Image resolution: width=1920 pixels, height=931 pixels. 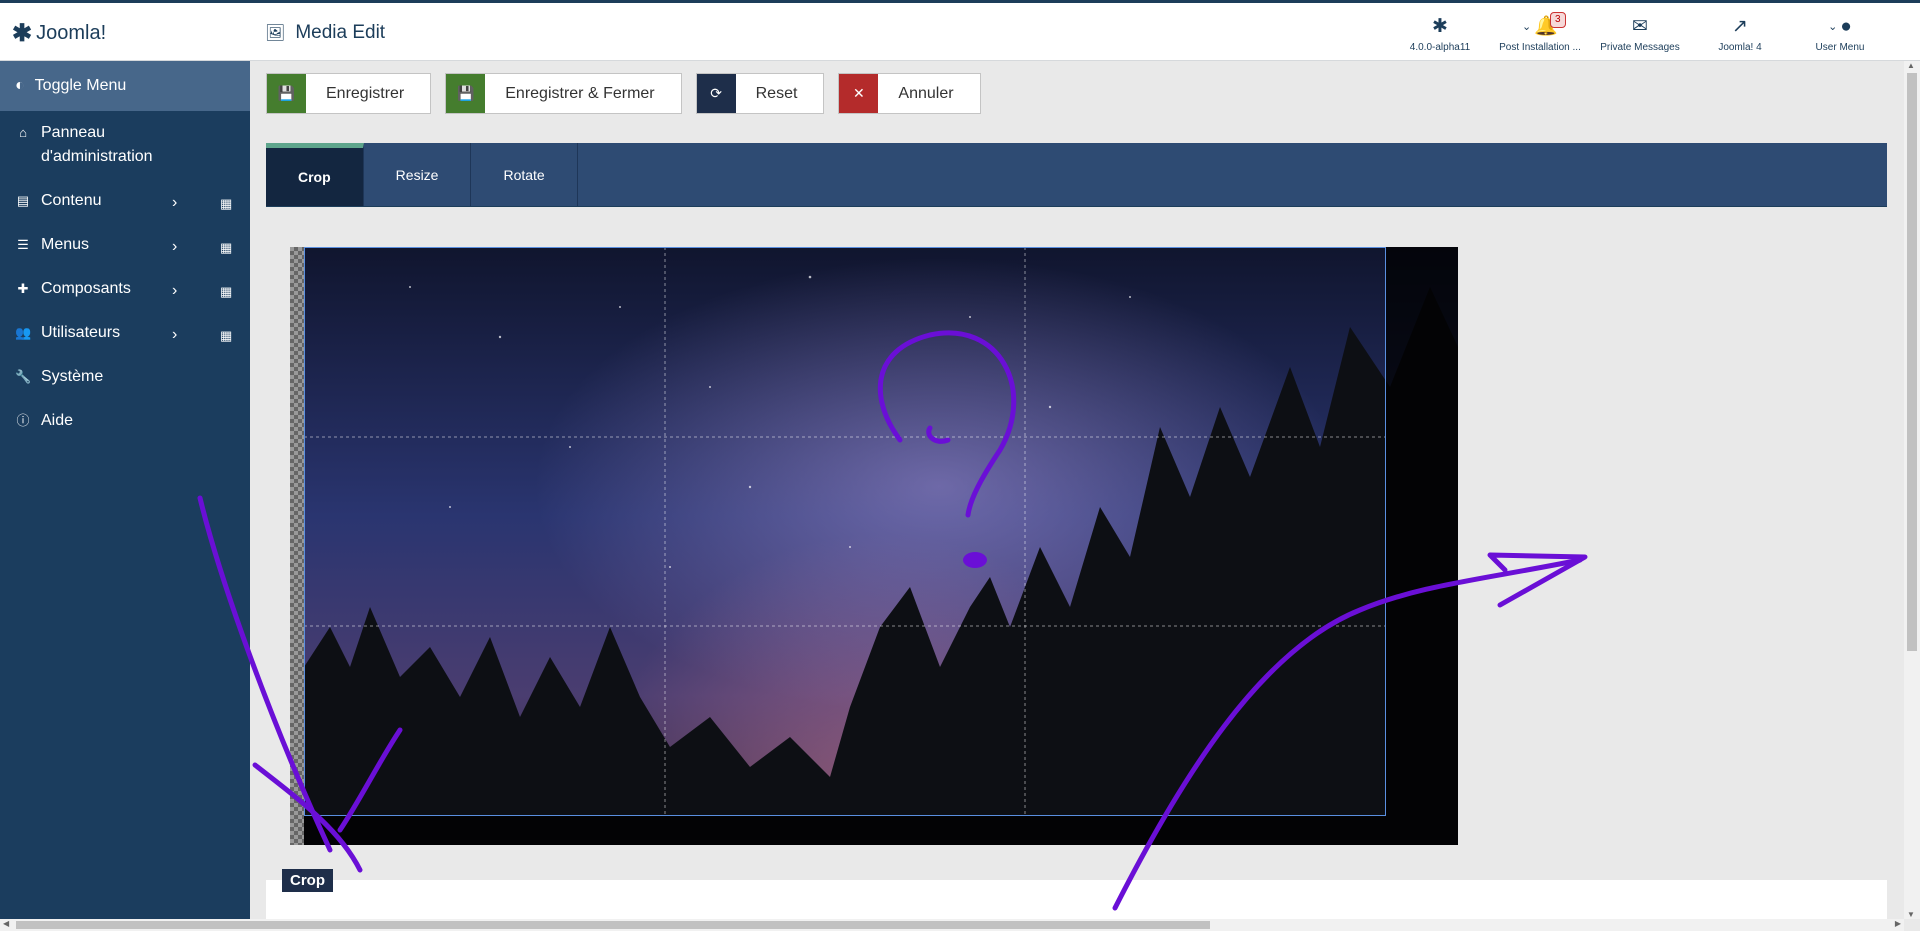 I want to click on horizontal-scroll-thumb, so click(x=613, y=925).